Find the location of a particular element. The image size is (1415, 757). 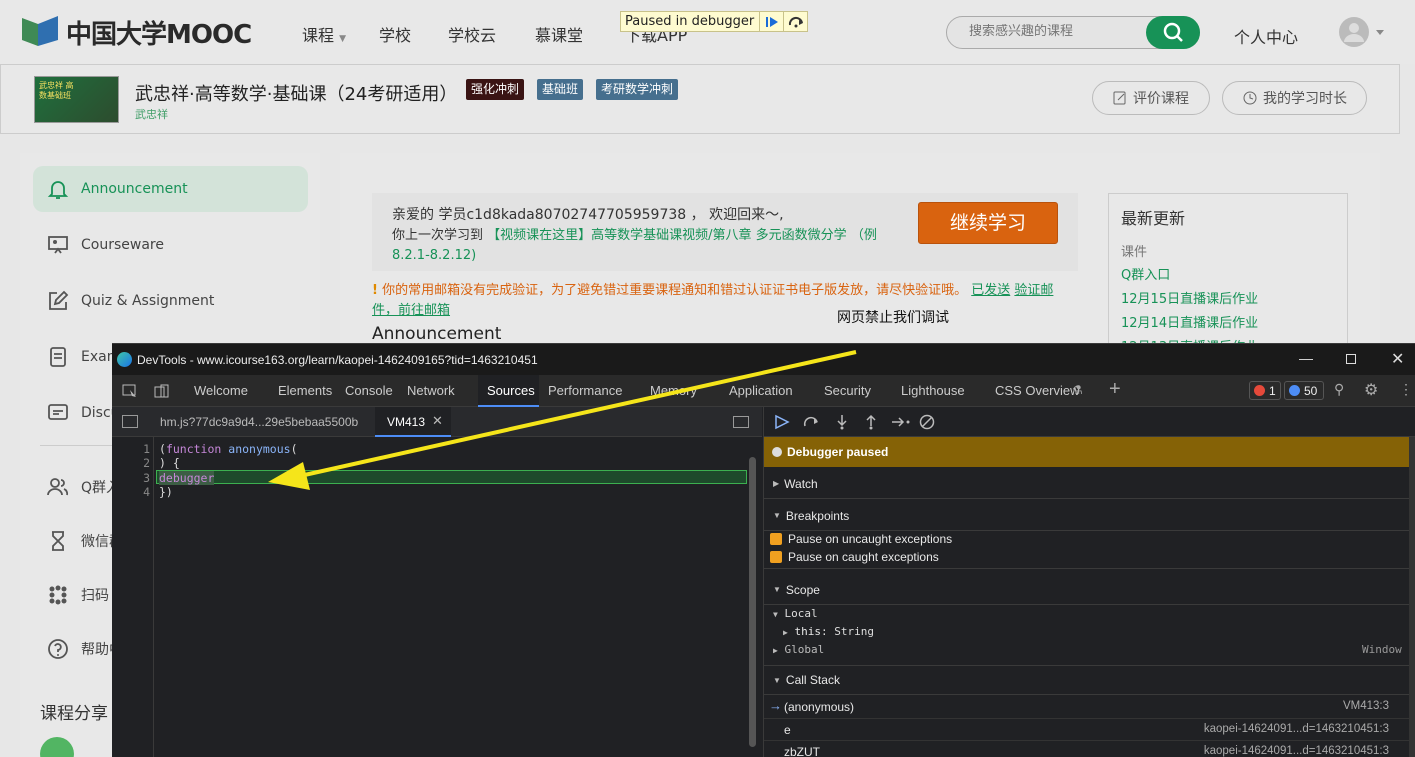

breakpoints-section: ▼ Breakpoints is located at coordinates (1086, 516).